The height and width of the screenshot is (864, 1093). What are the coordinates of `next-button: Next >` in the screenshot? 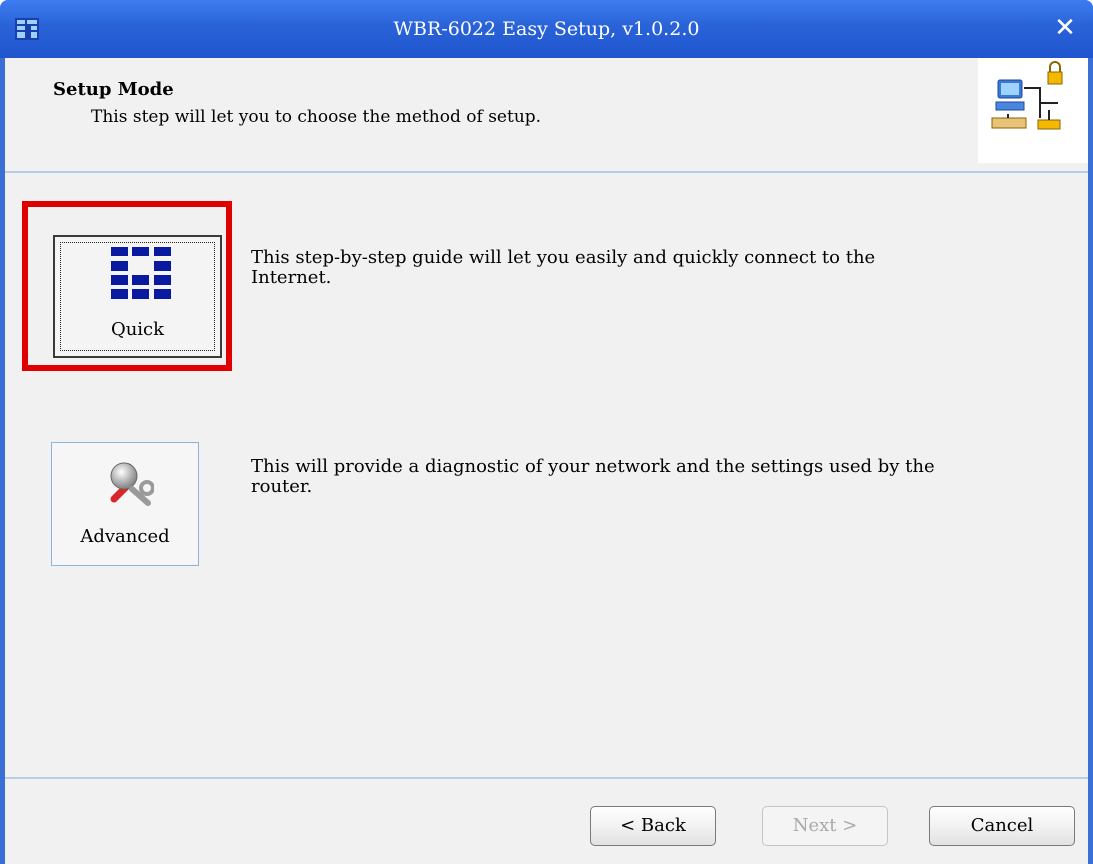 It's located at (825, 826).